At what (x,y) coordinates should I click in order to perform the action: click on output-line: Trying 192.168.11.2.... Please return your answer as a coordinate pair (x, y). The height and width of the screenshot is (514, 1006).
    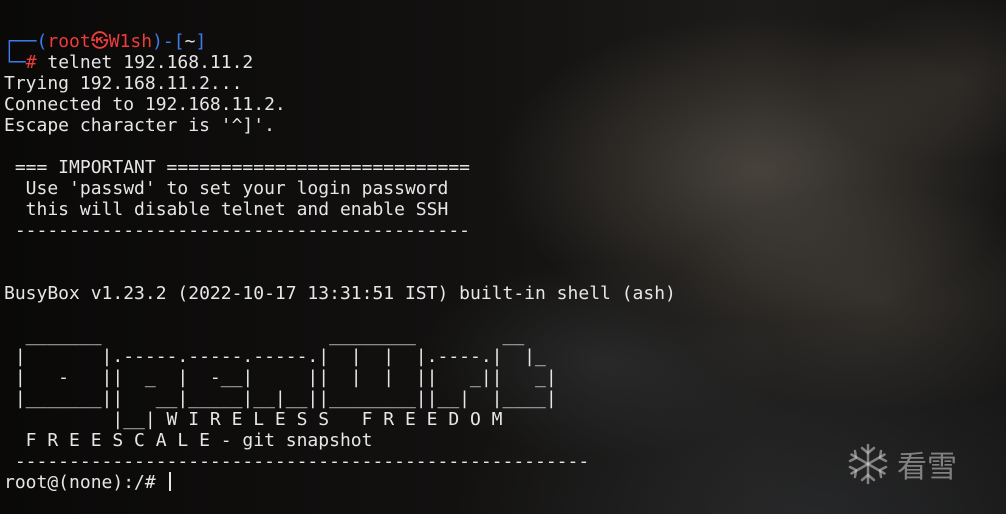
    Looking at the image, I should click on (123, 83).